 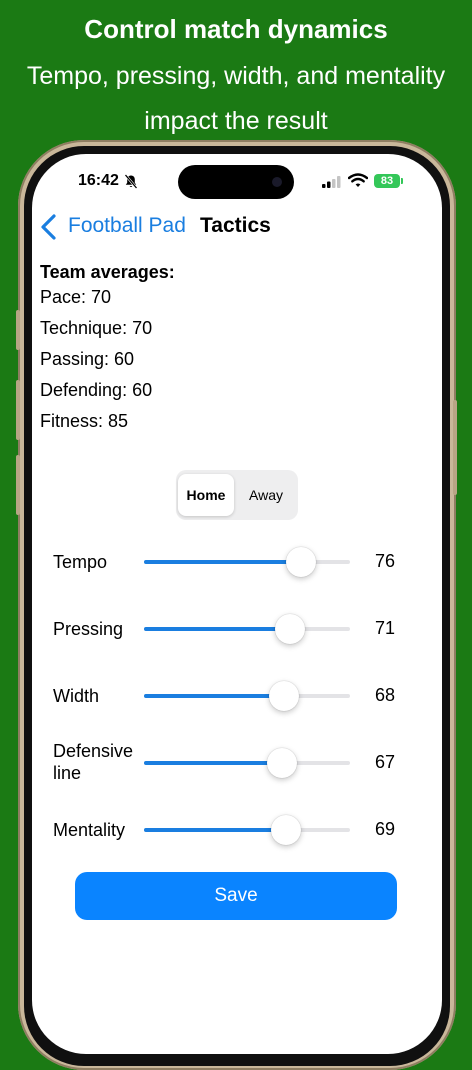 What do you see at coordinates (98, 180) in the screenshot?
I see `status-time: 16:42` at bounding box center [98, 180].